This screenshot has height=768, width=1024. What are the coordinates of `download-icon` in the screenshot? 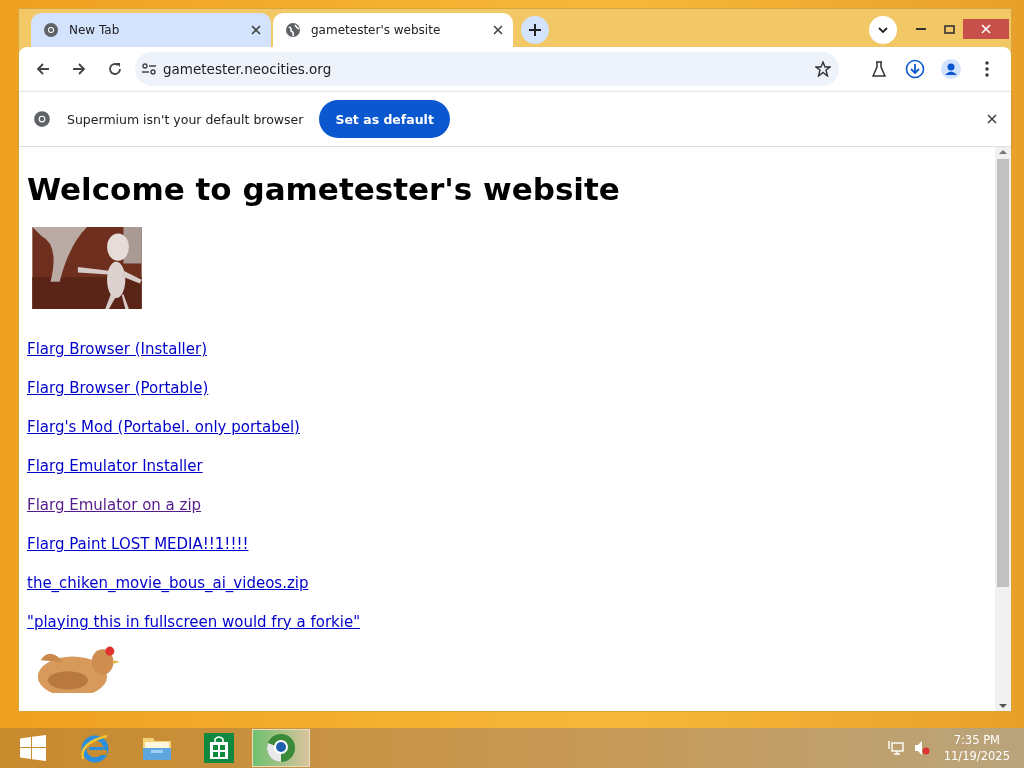 It's located at (915, 69).